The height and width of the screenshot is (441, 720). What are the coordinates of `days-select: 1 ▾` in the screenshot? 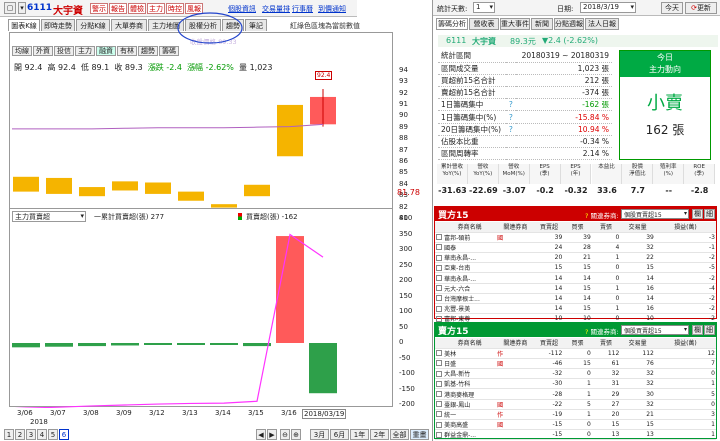 It's located at (484, 7).